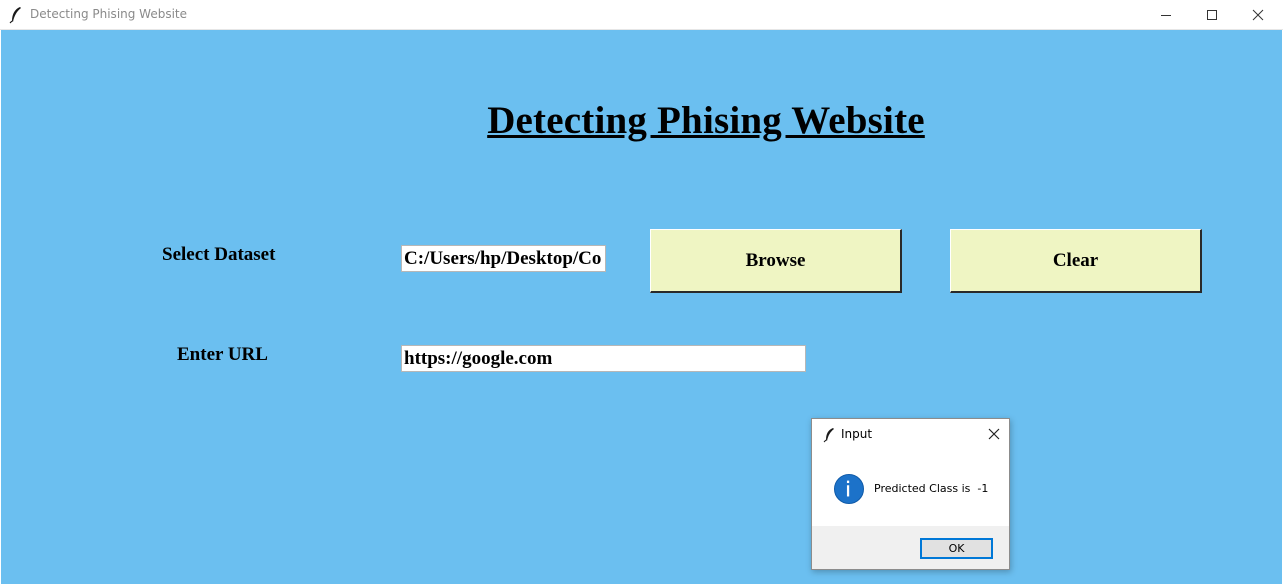 The height and width of the screenshot is (584, 1283). I want to click on input-dialog: Input Predicted Class is -1 OK, so click(910, 494).